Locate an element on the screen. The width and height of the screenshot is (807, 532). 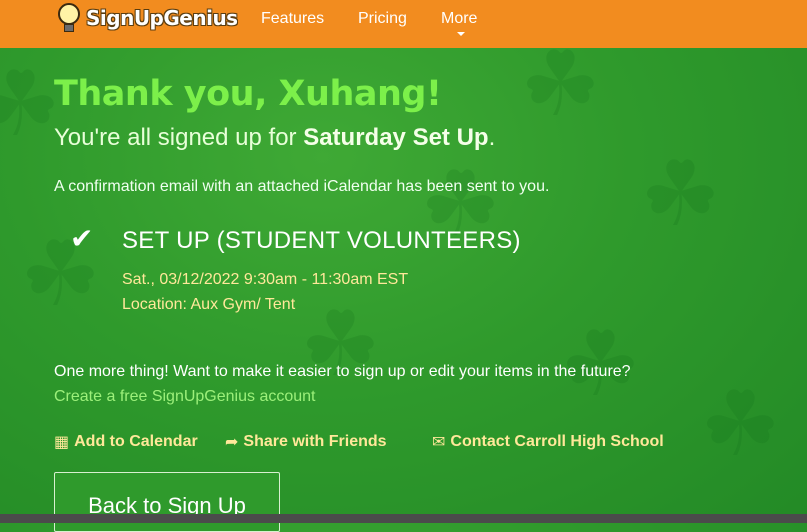
top-navbar: SignUpGenius Features Pricing More is located at coordinates (403, 24).